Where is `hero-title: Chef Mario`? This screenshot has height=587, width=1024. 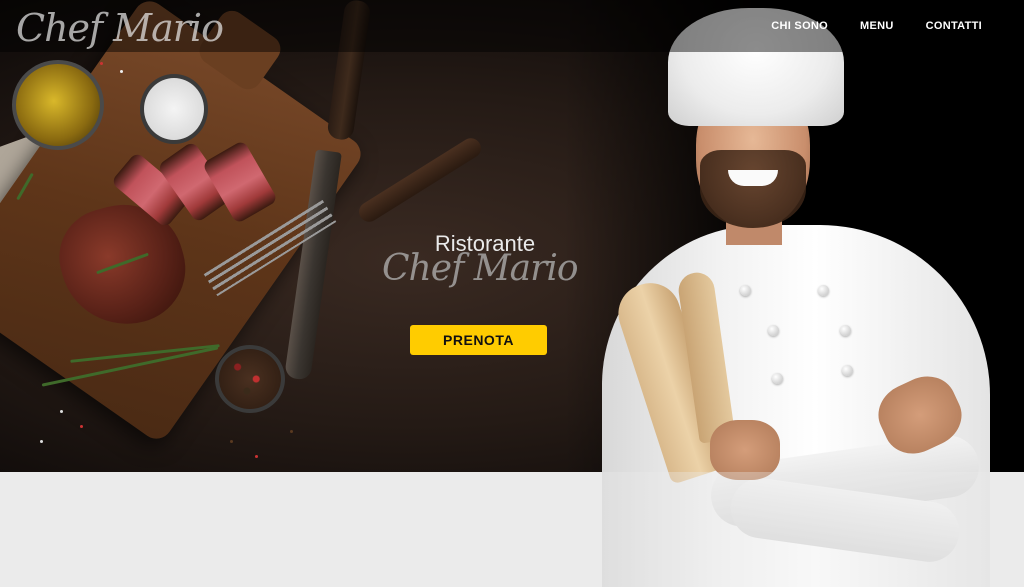 hero-title: Chef Mario is located at coordinates (480, 268).